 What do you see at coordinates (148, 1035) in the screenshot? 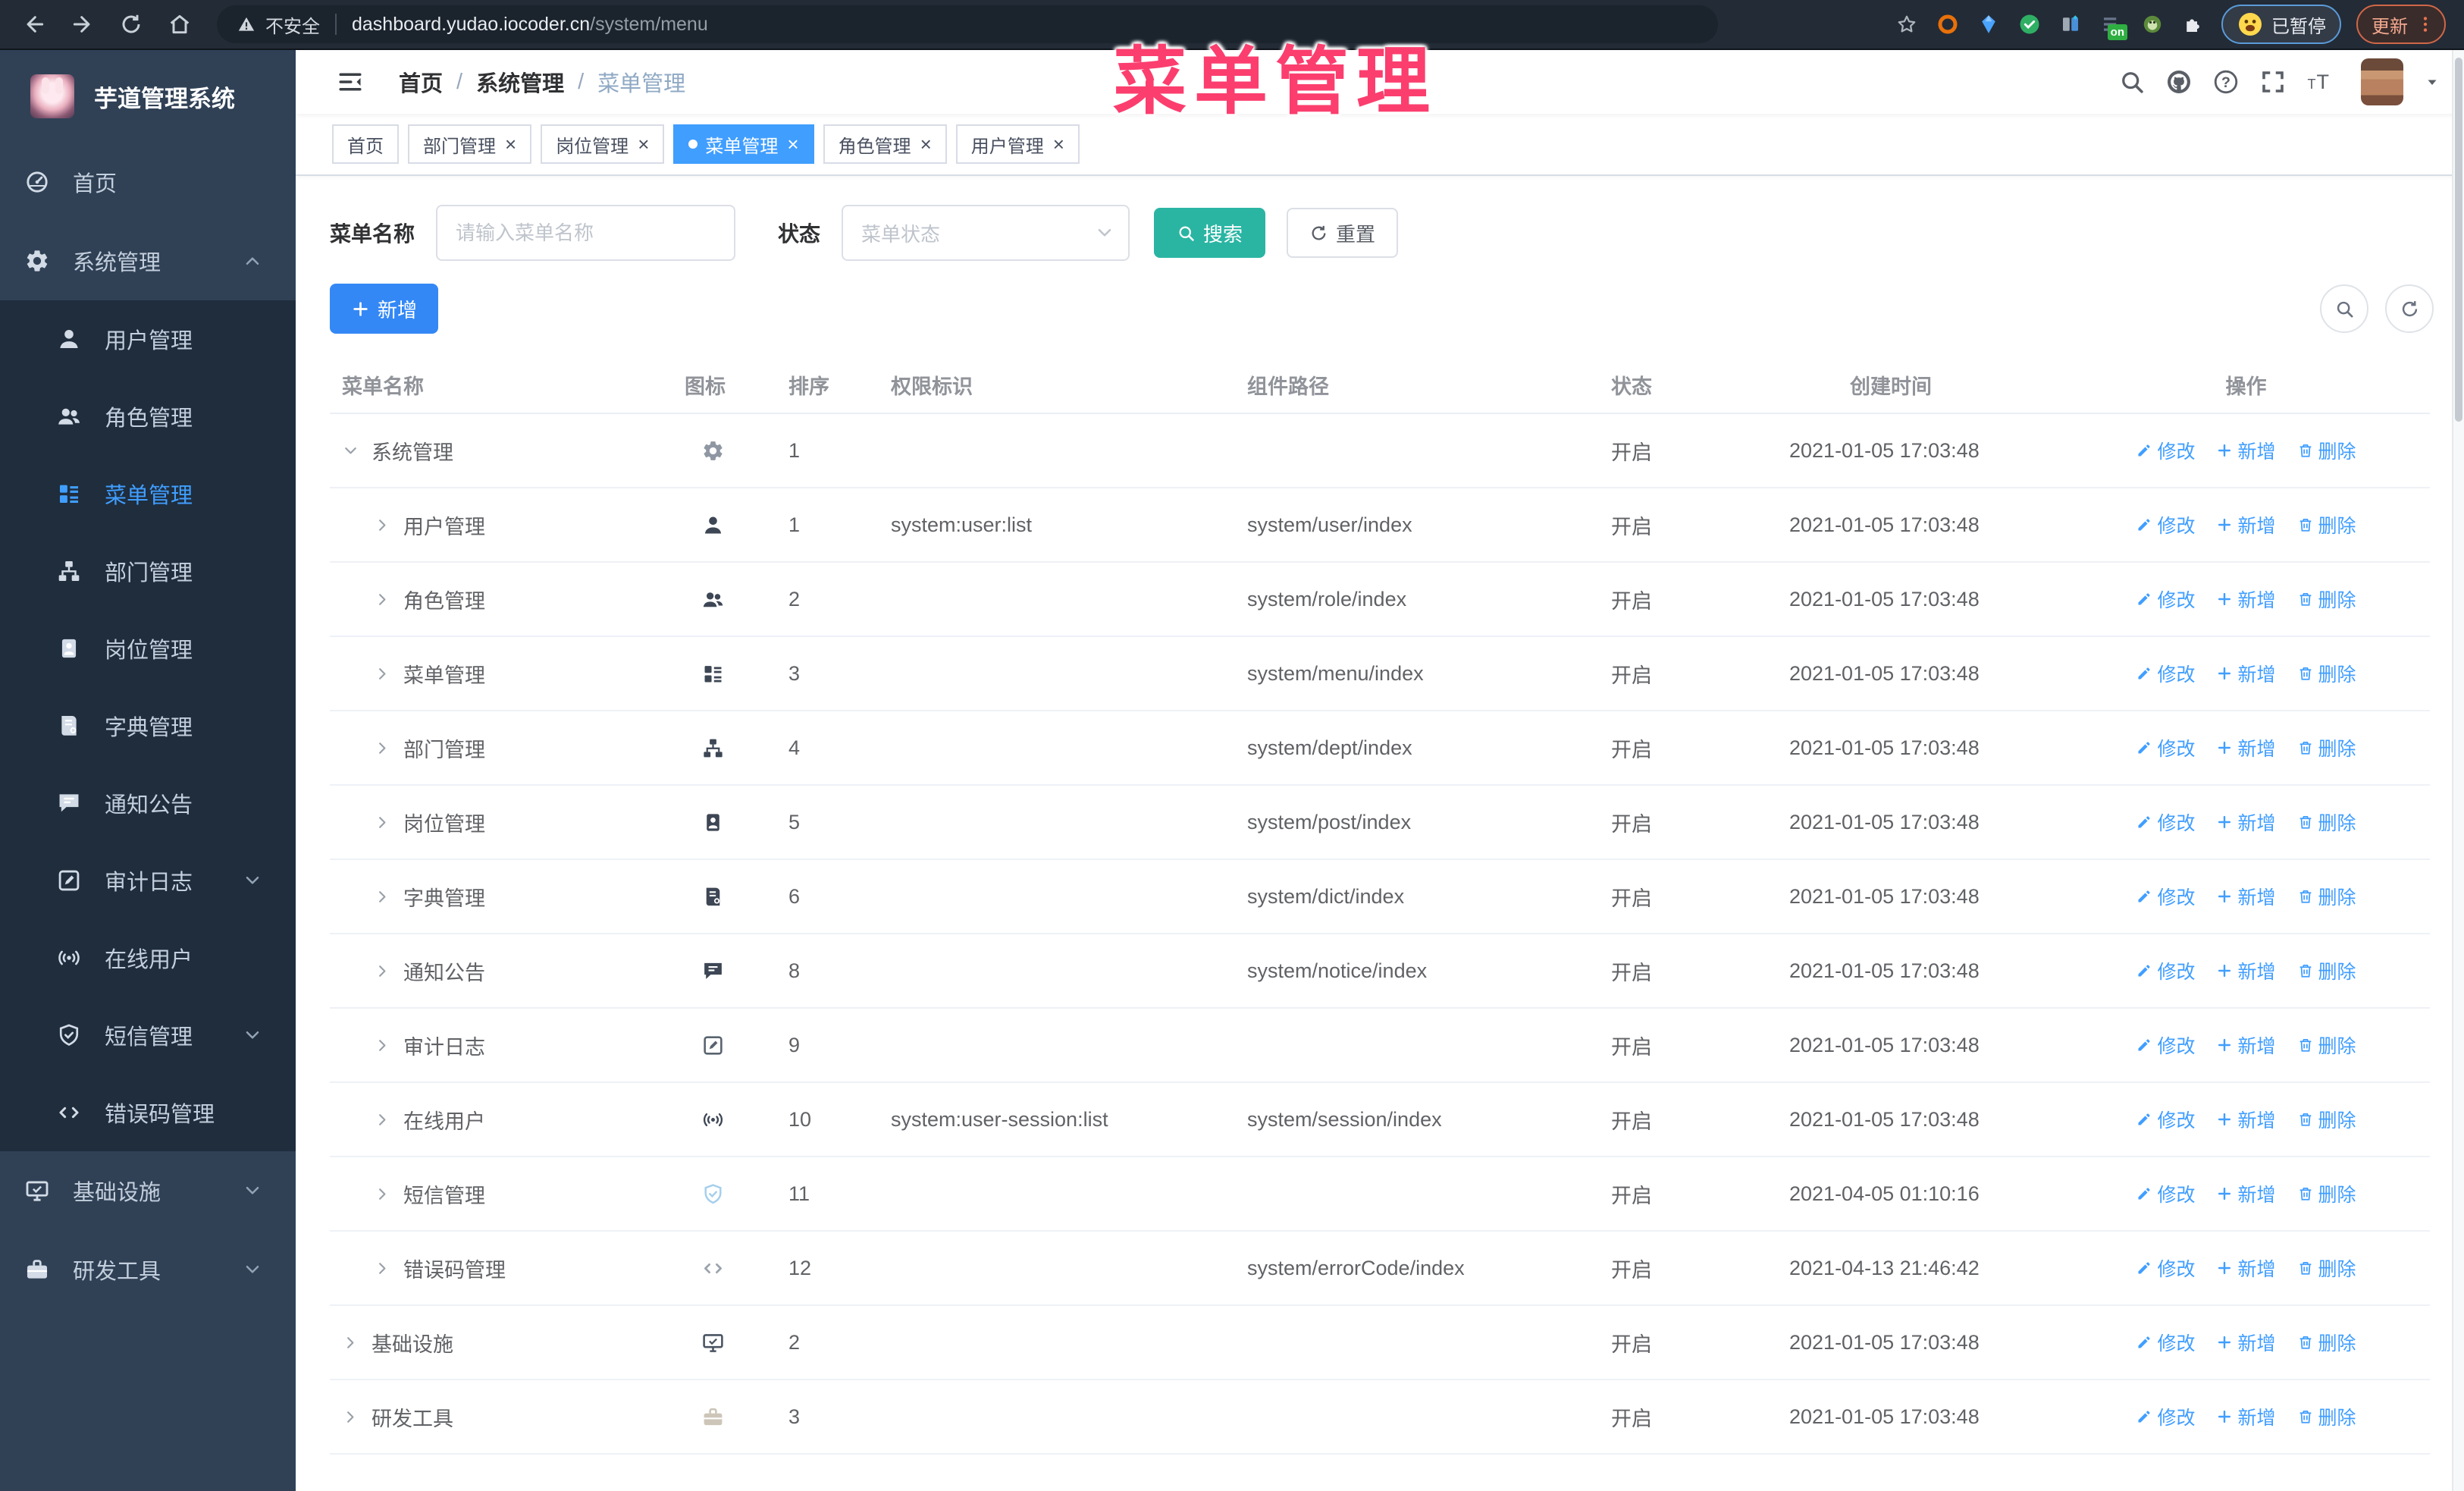
I see `sidebar-item-shield: 短信管理` at bounding box center [148, 1035].